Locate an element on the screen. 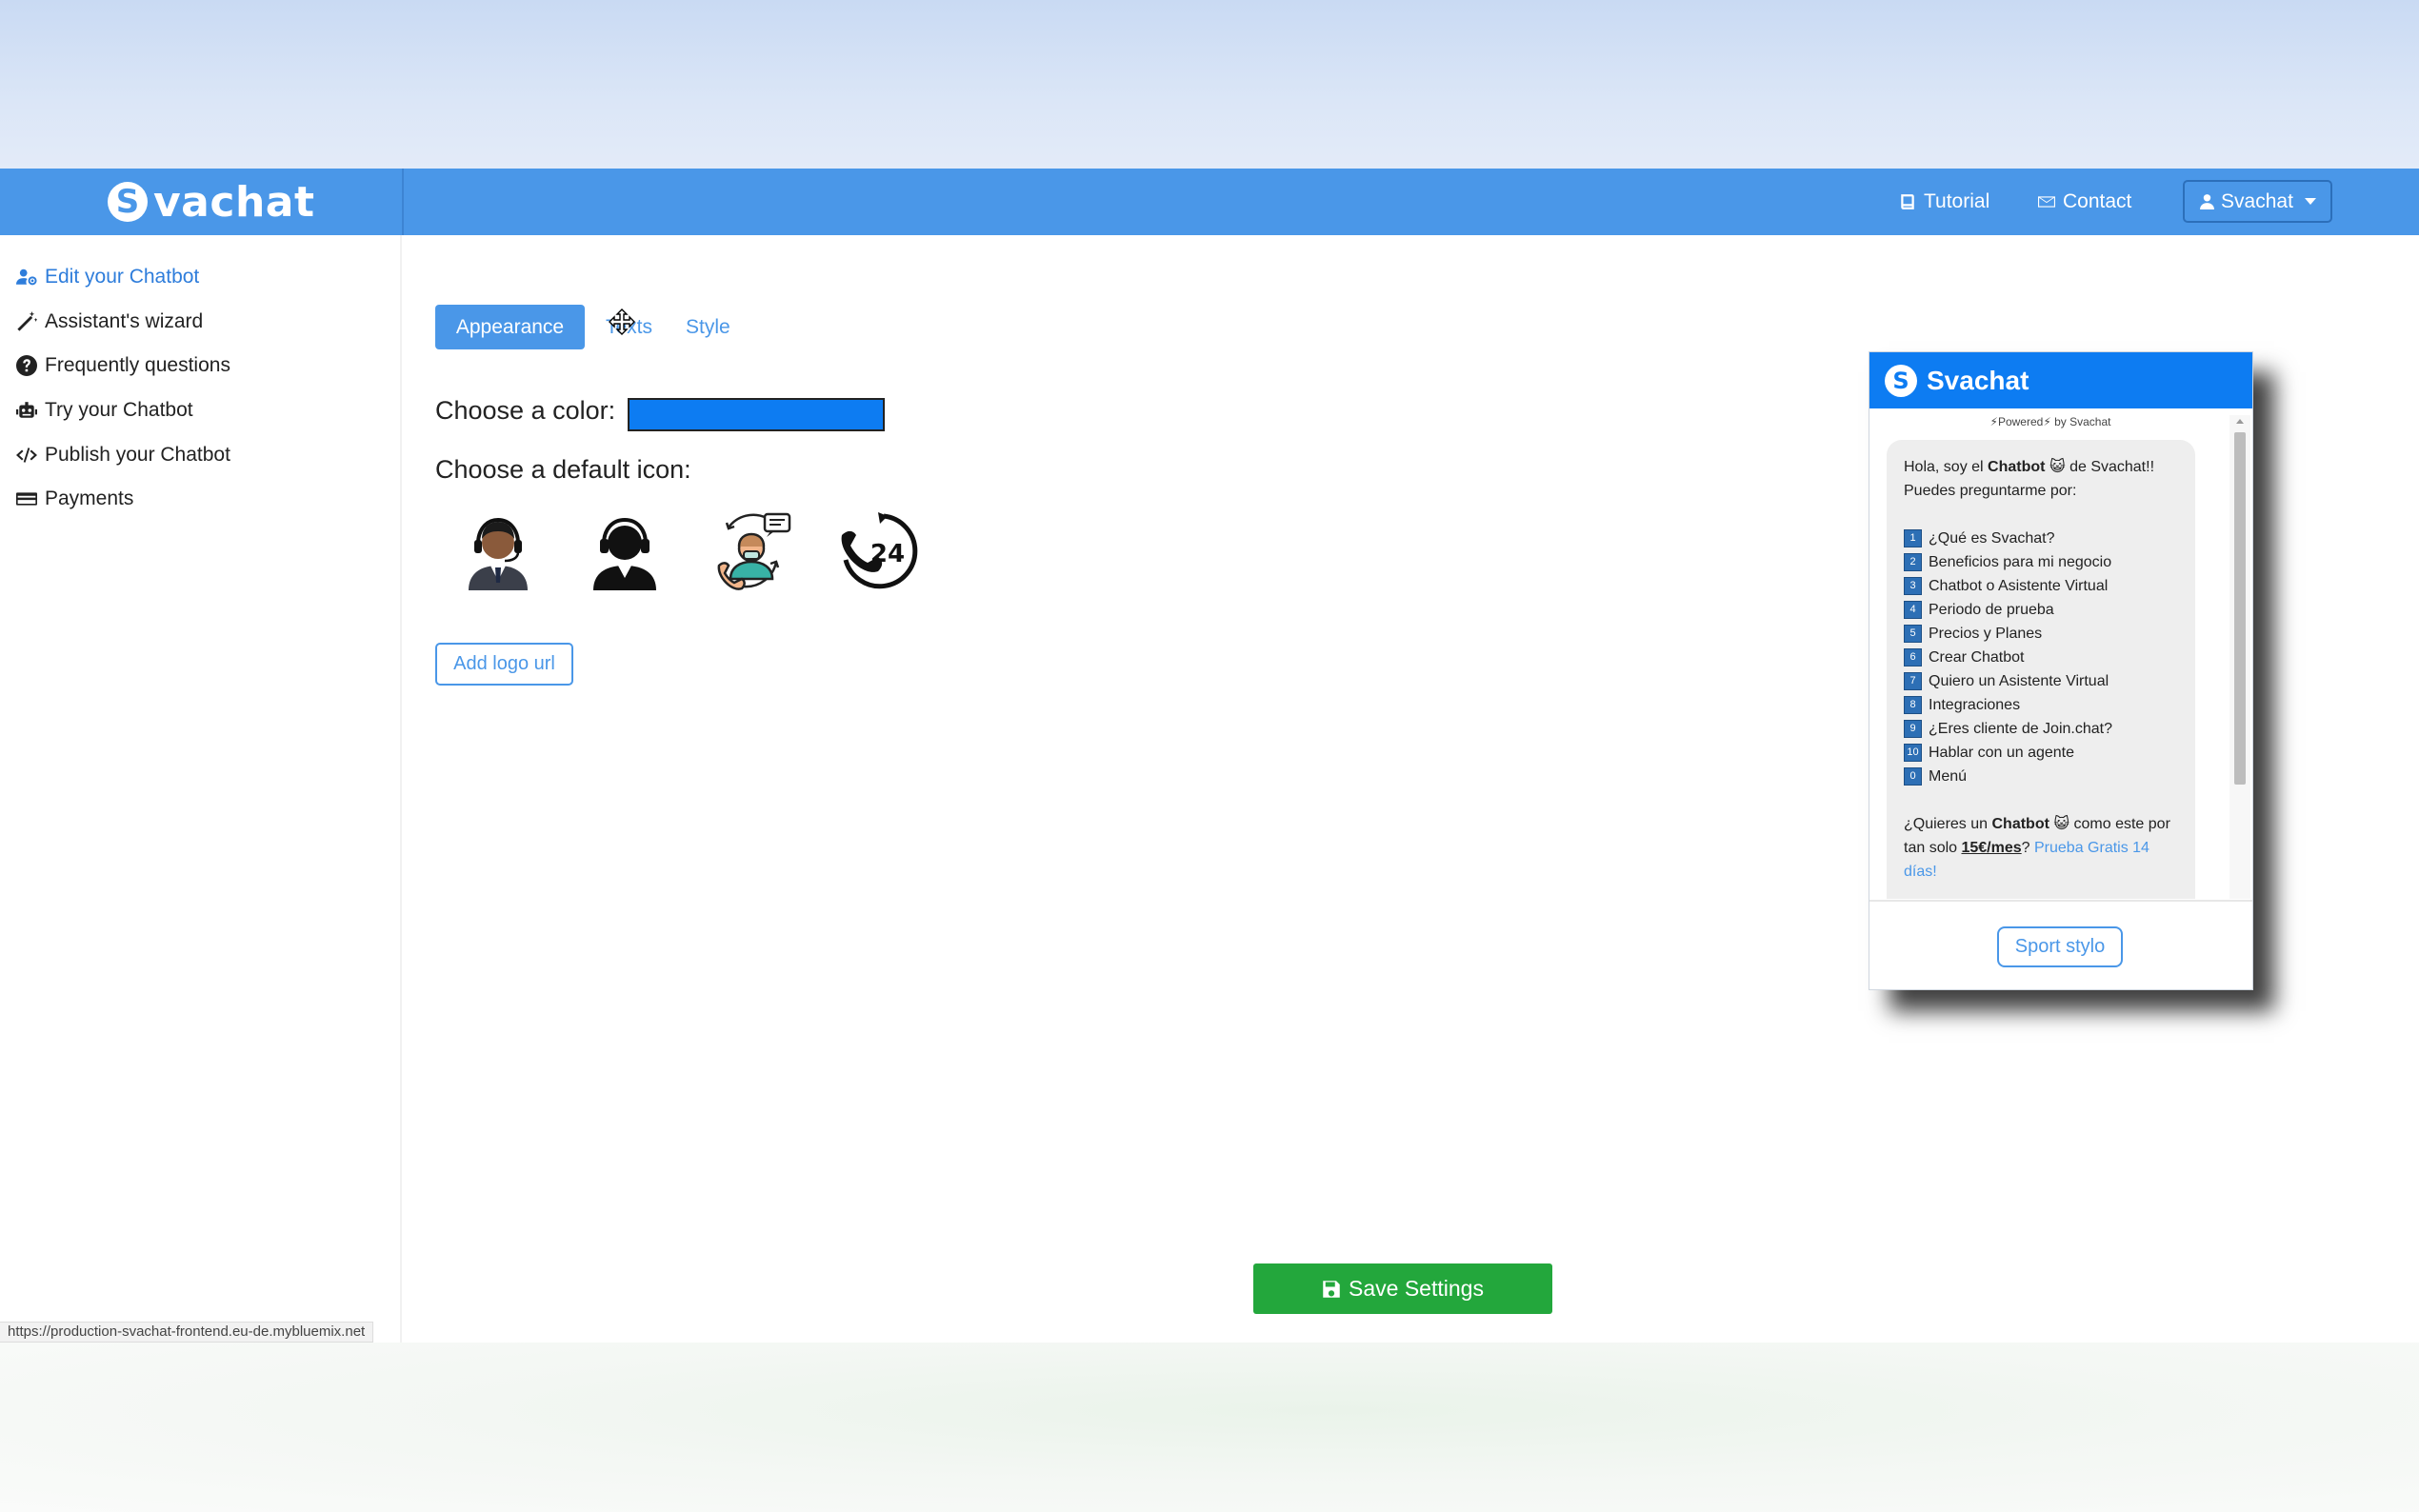 The image size is (2419, 1512). brand-logo: S vachat is located at coordinates (211, 202).